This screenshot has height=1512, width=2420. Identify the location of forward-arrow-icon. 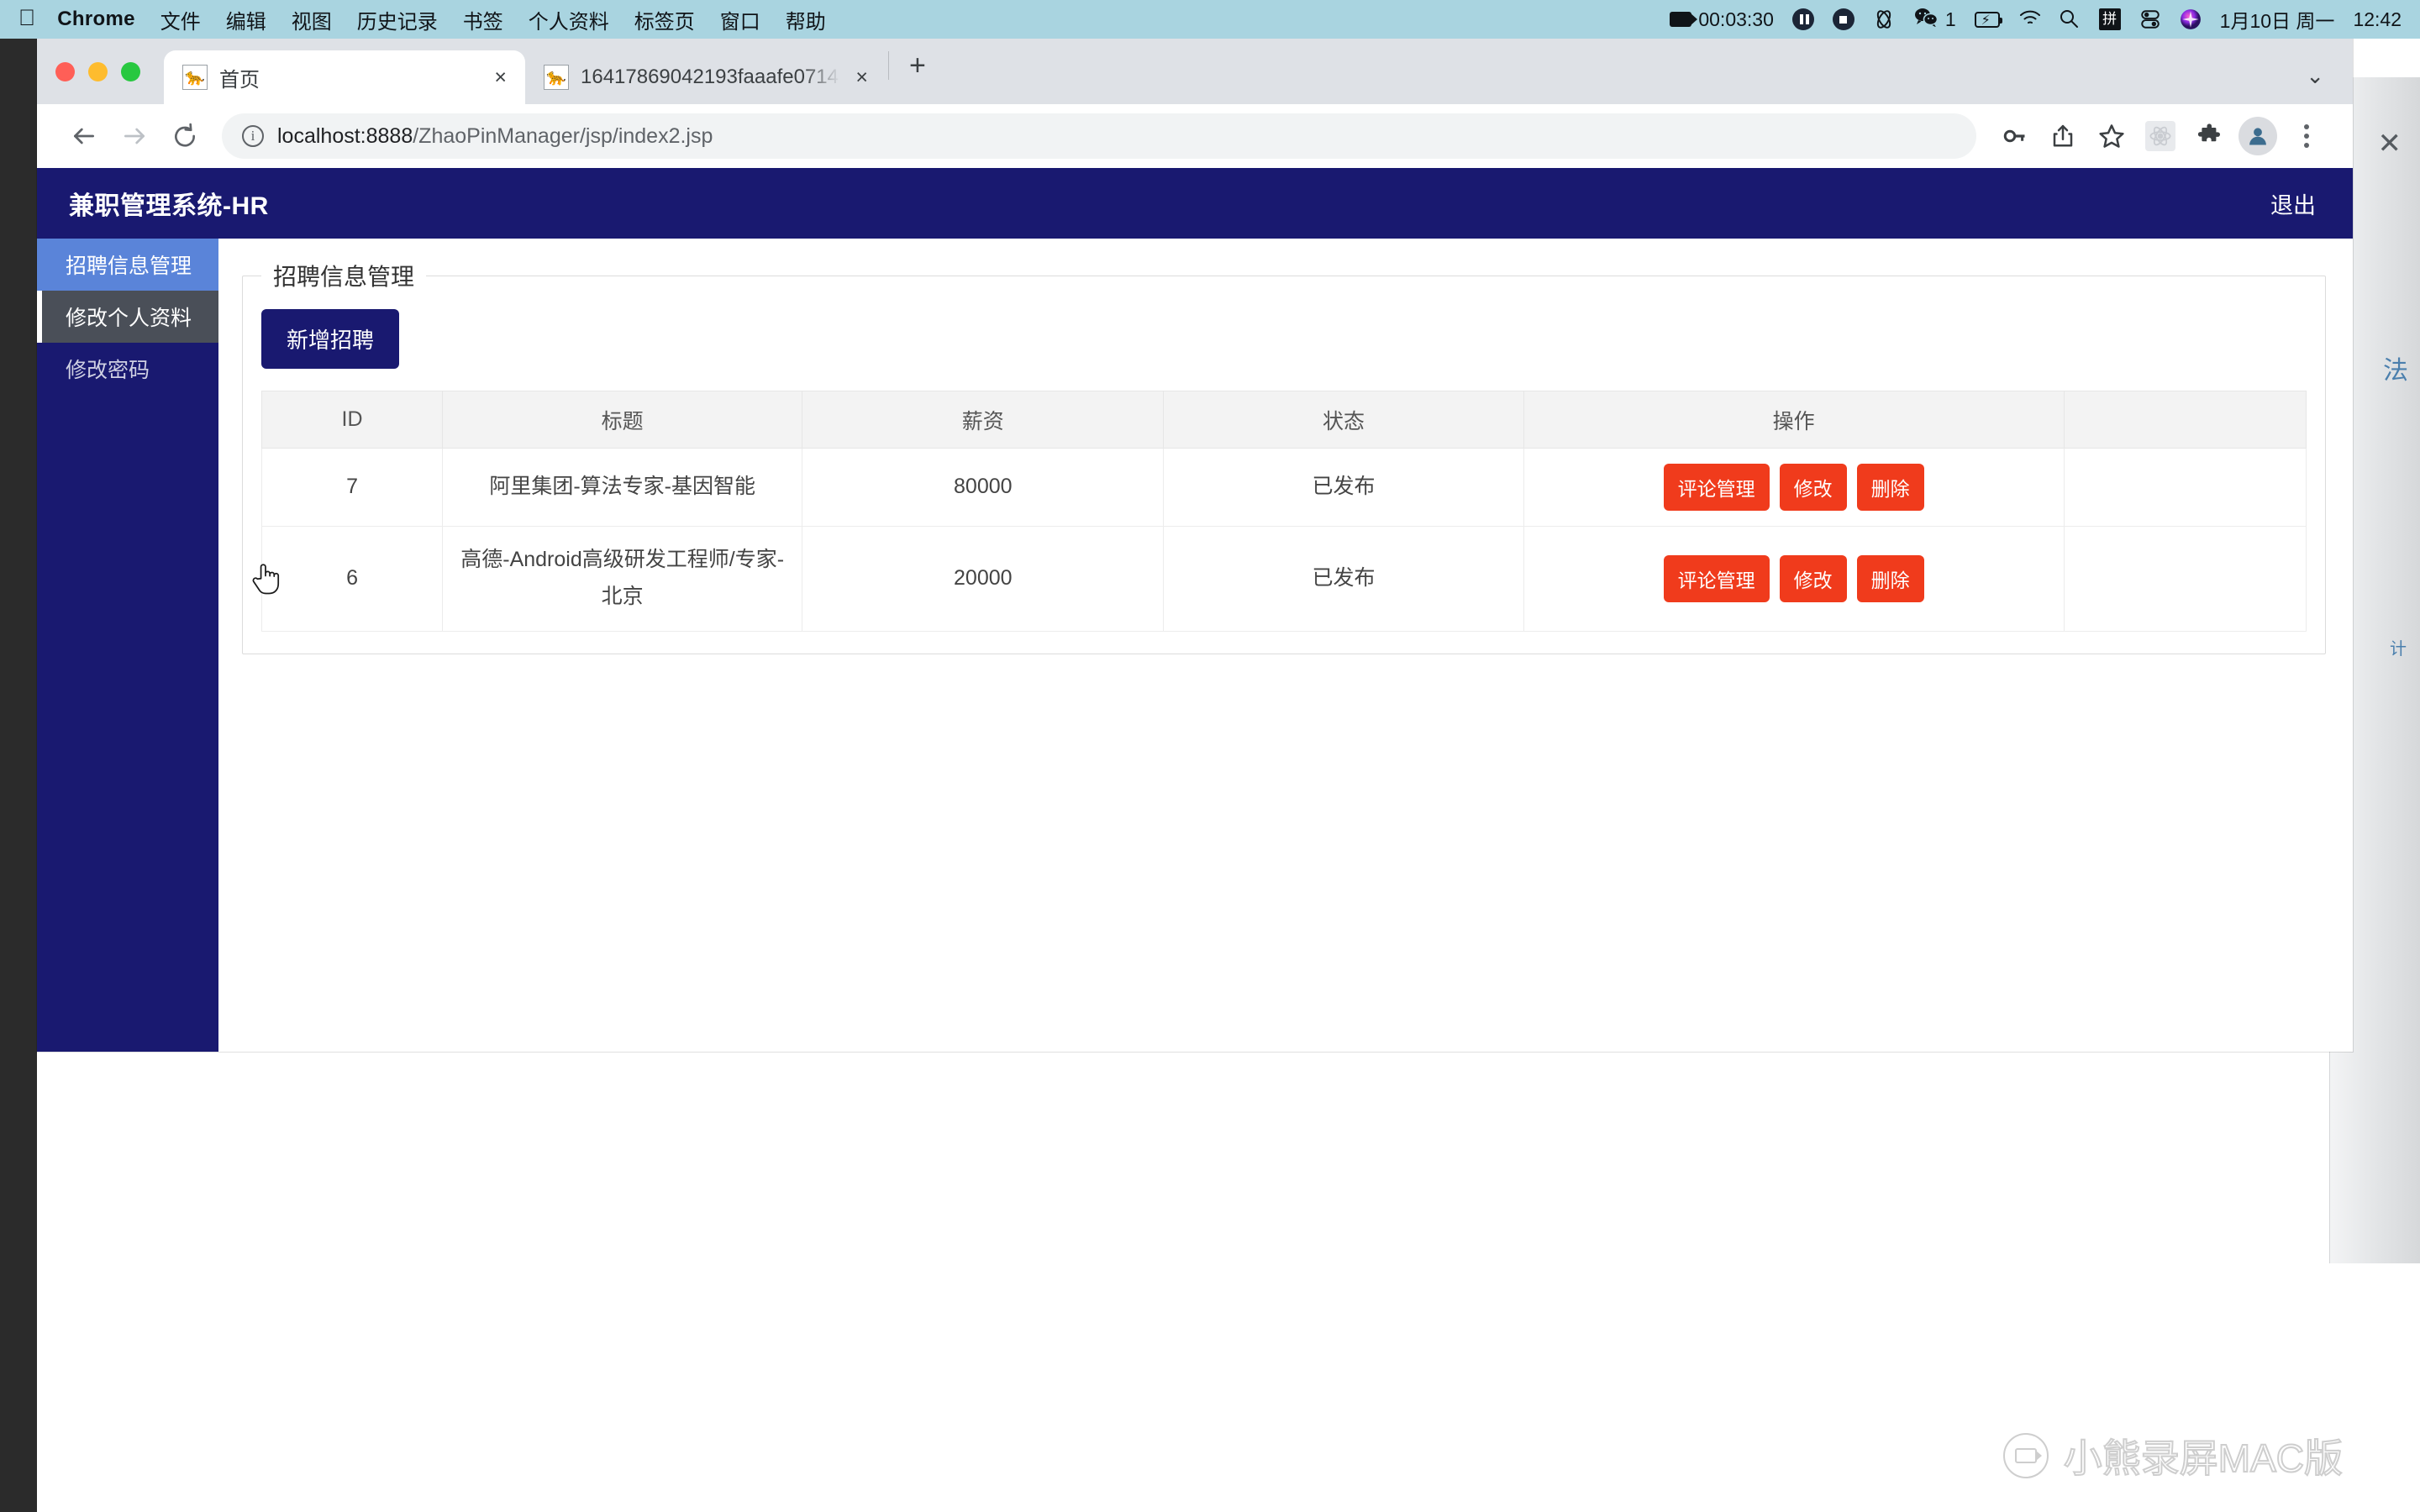
(134, 136).